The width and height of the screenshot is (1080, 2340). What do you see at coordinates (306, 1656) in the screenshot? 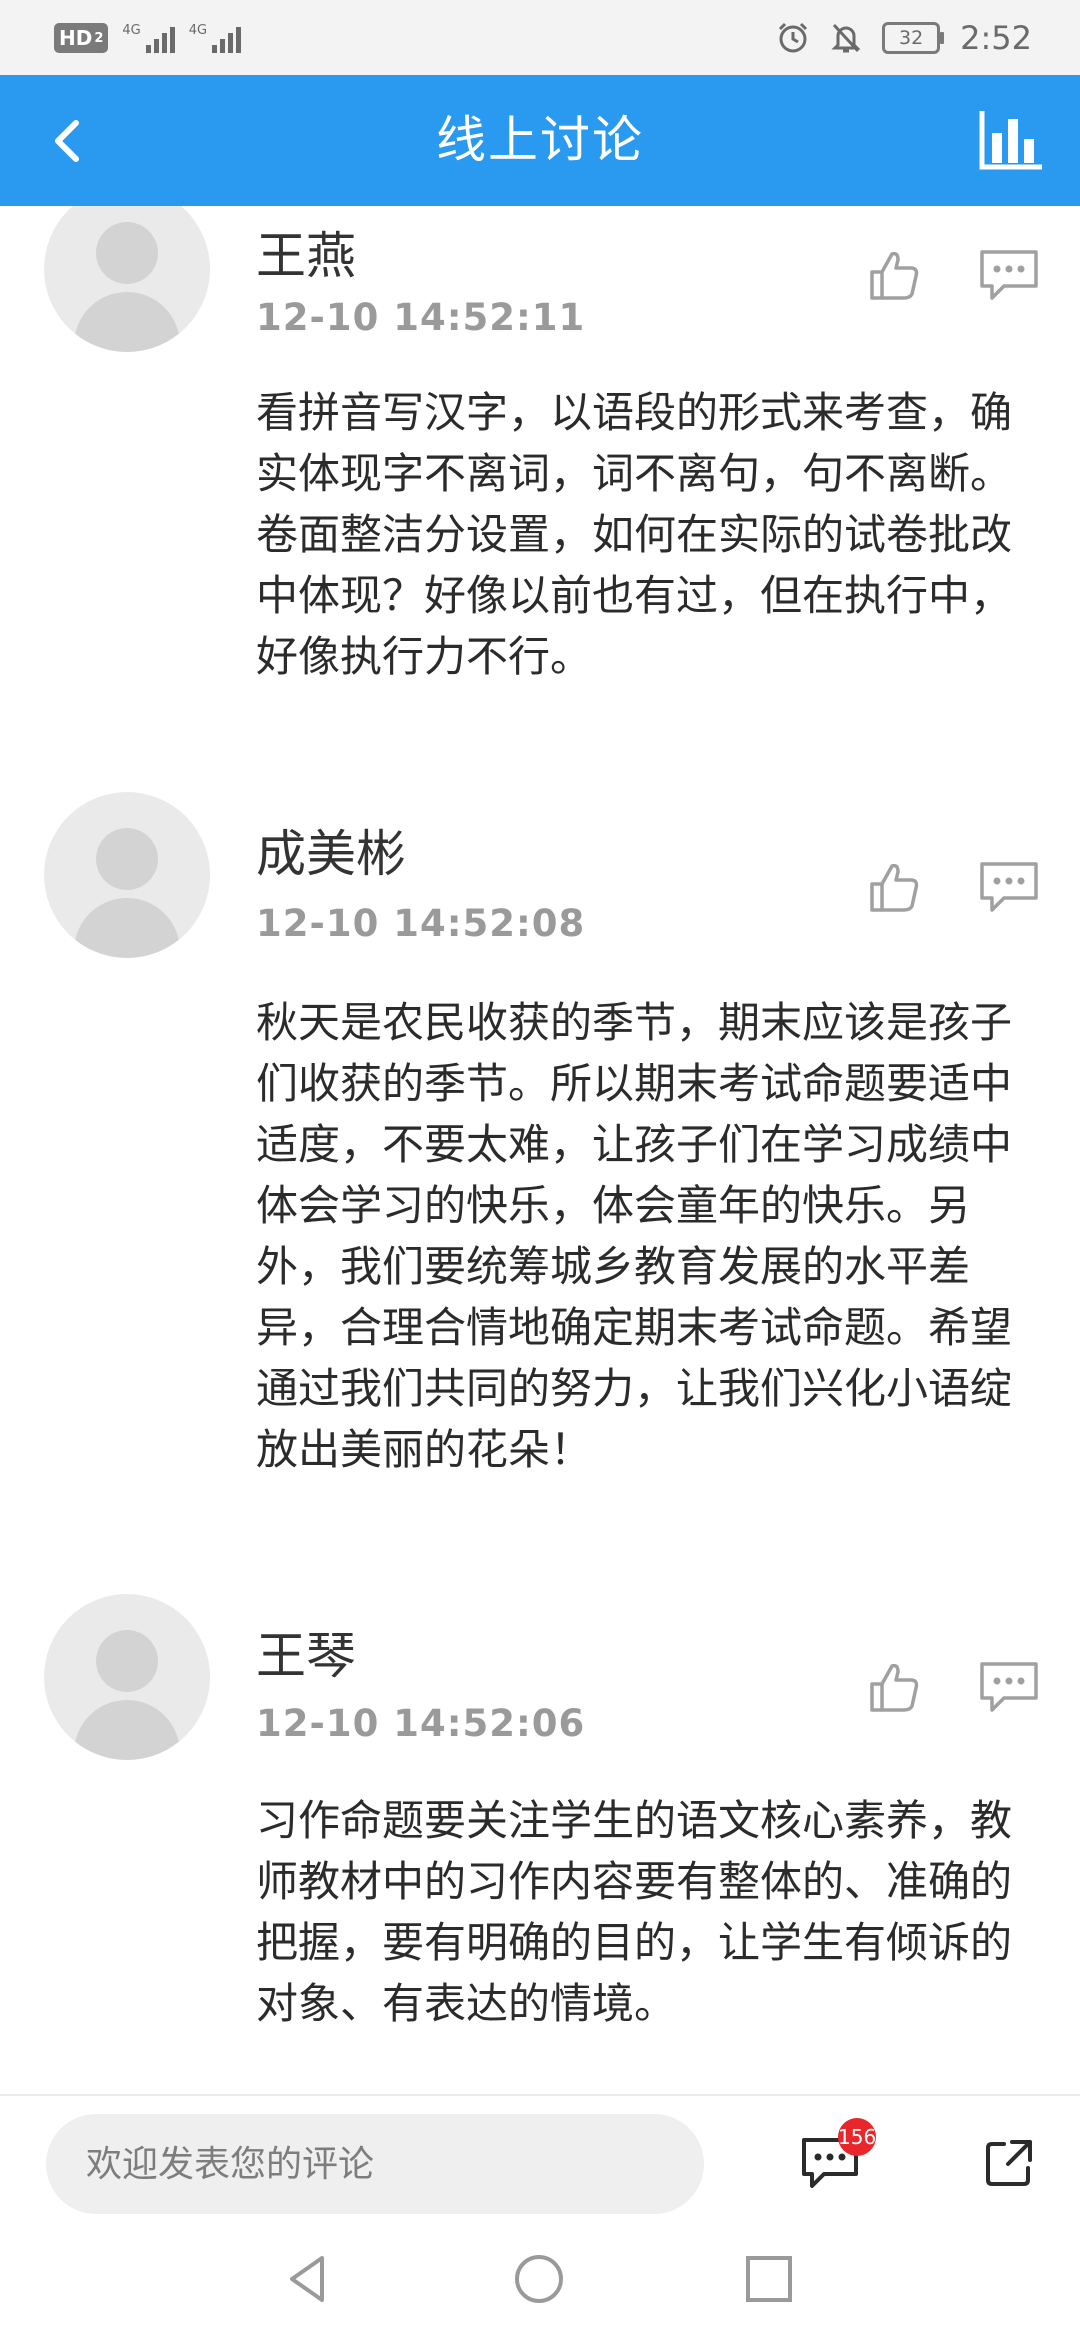
I see `comment-author: 王琴` at bounding box center [306, 1656].